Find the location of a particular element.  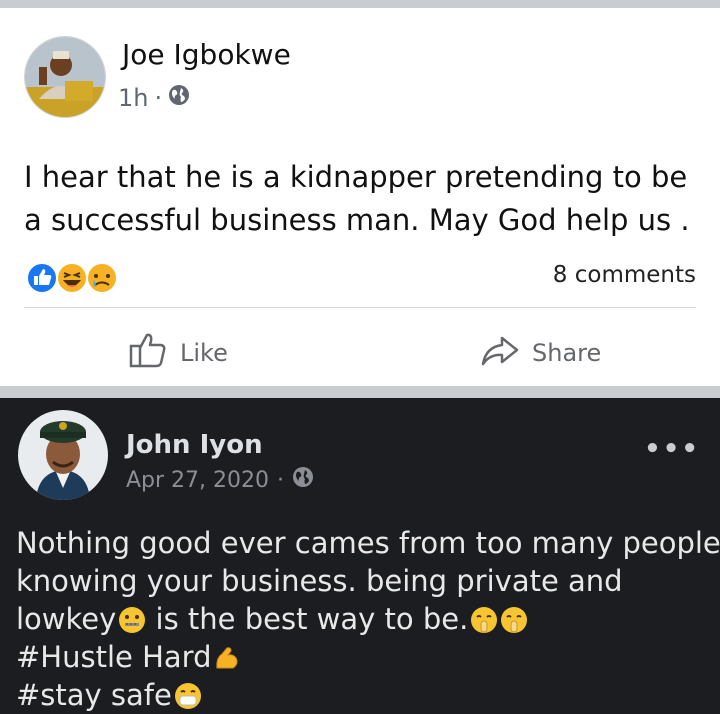

post-meta: 1h · is located at coordinates (154, 98).